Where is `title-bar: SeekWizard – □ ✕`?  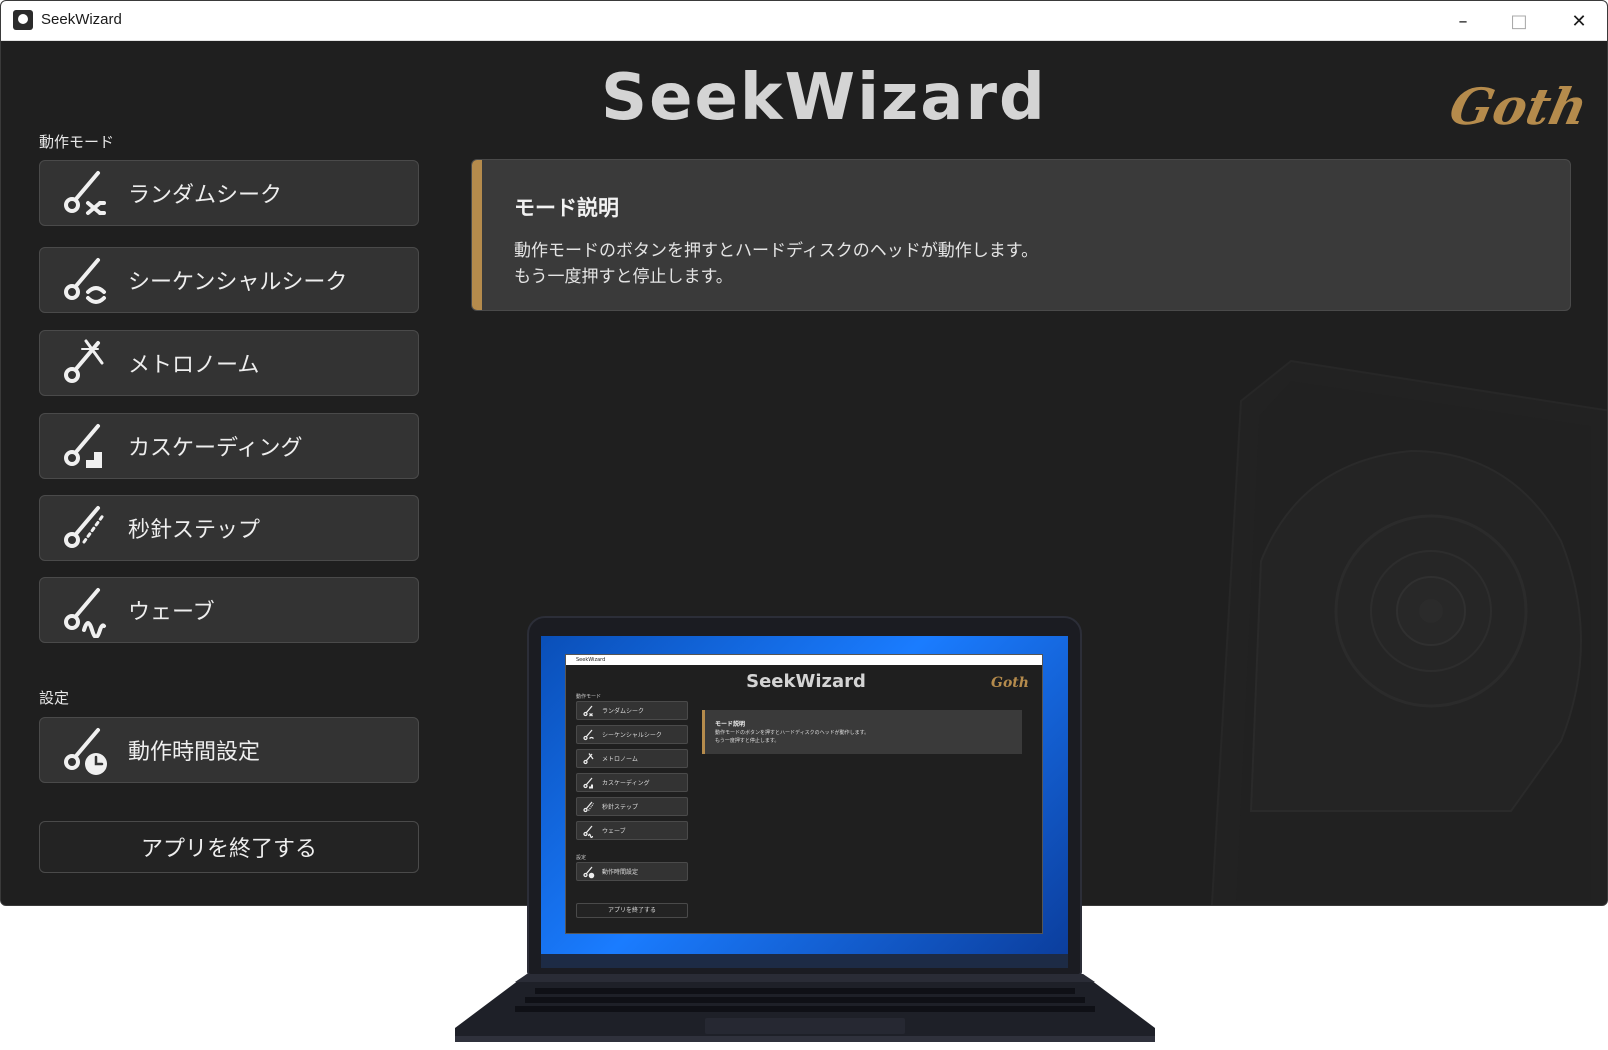
title-bar: SeekWizard – □ ✕ is located at coordinates (804, 21).